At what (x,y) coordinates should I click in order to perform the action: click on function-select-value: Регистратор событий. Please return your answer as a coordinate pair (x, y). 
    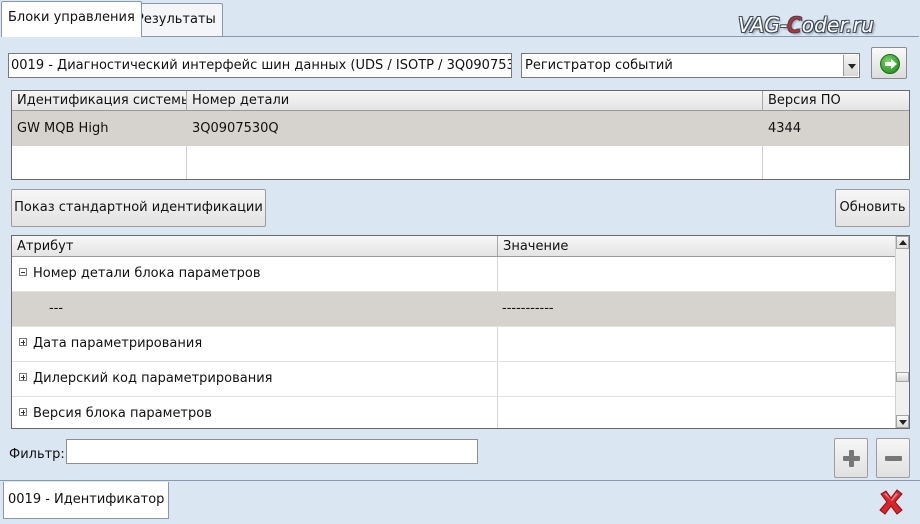
    Looking at the image, I should click on (599, 65).